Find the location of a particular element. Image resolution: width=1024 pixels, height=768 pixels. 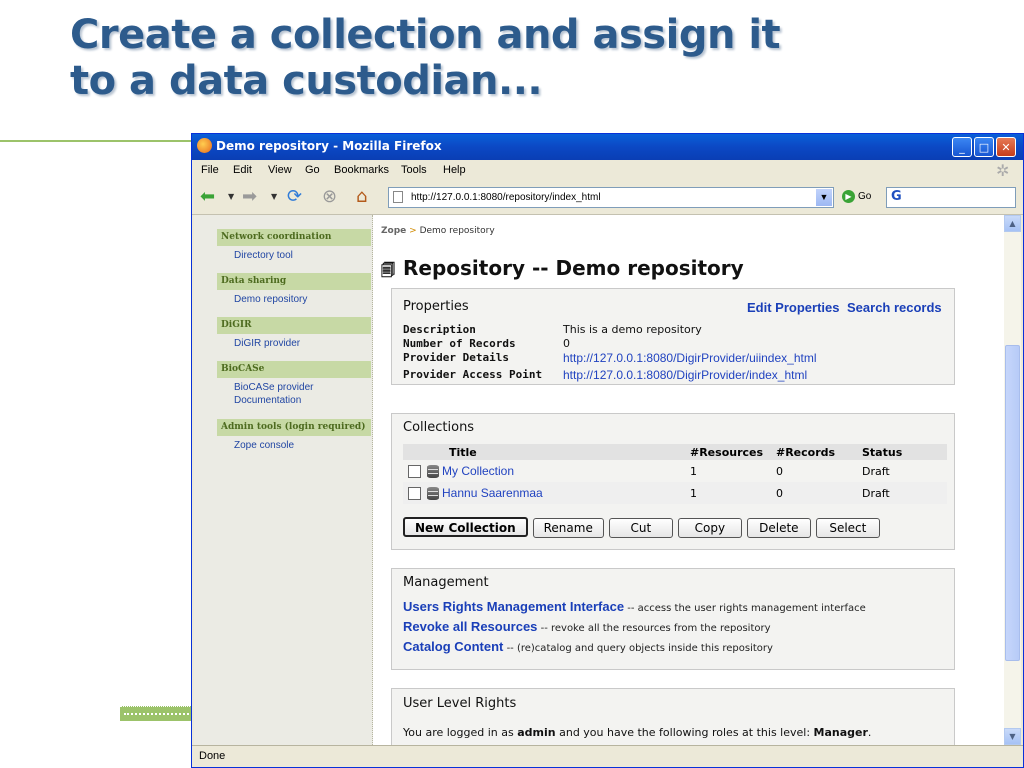

status-bar: Done is located at coordinates (607, 756).